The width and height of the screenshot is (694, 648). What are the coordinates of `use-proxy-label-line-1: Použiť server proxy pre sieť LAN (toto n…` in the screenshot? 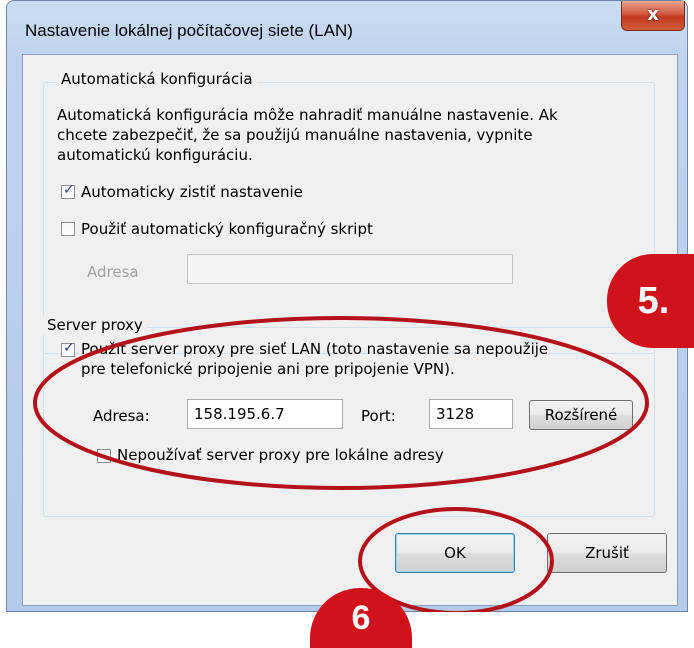 It's located at (314, 349).